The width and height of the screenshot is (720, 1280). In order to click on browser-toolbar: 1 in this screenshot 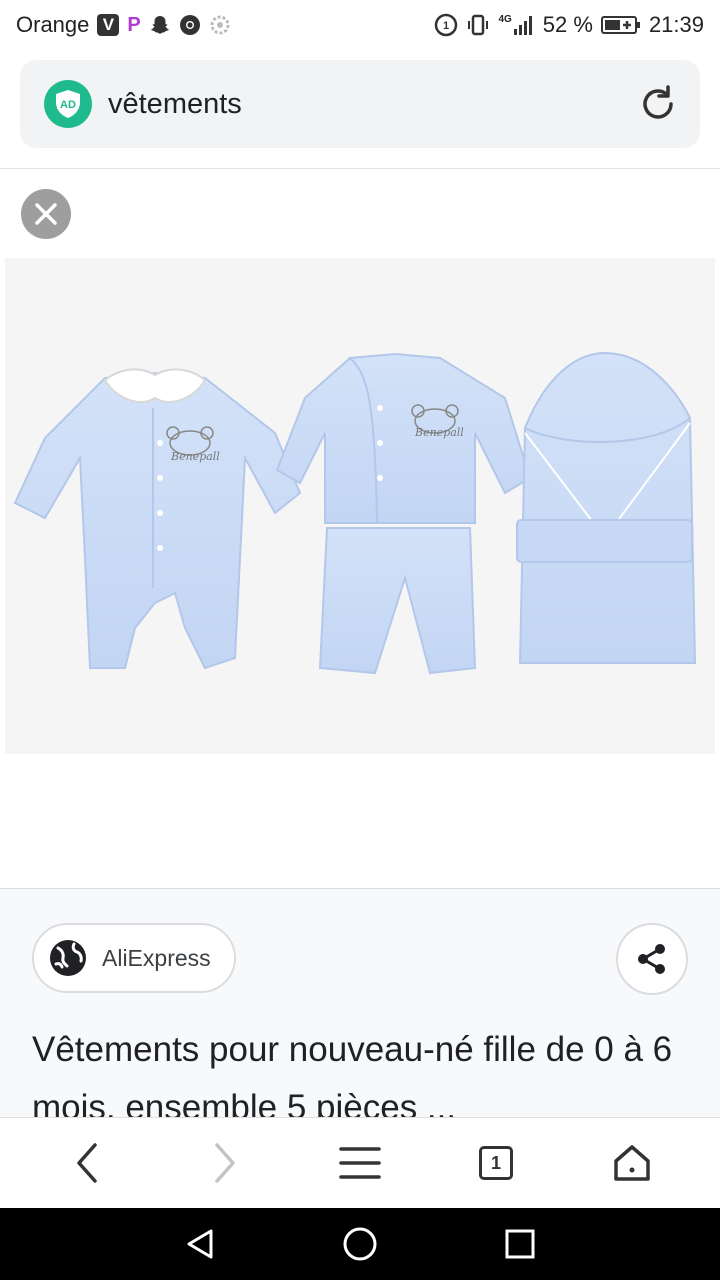, I will do `click(360, 1162)`.